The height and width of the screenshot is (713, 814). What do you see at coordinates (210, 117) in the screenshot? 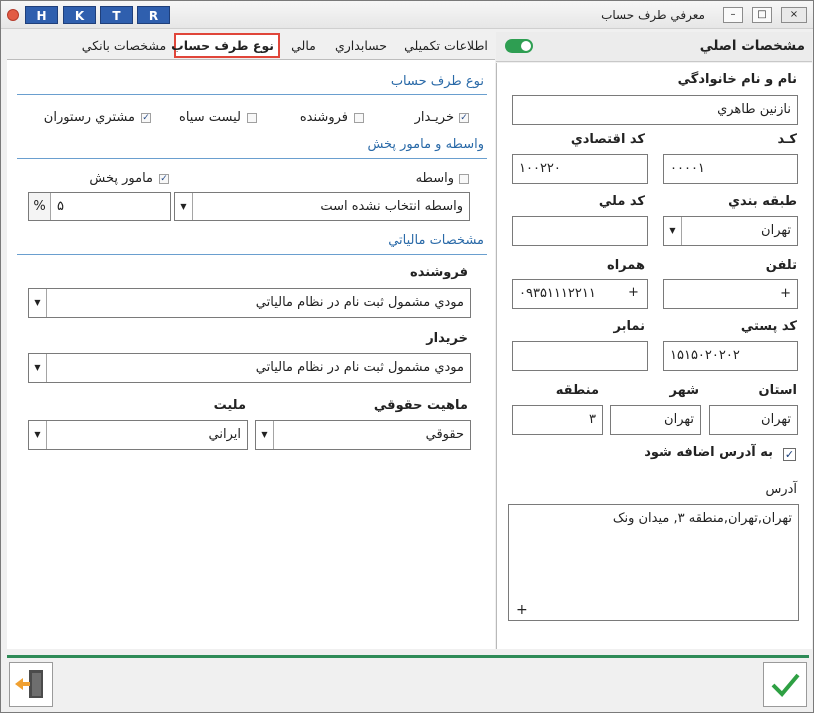
I see `blacklist-label: ليست سياه` at bounding box center [210, 117].